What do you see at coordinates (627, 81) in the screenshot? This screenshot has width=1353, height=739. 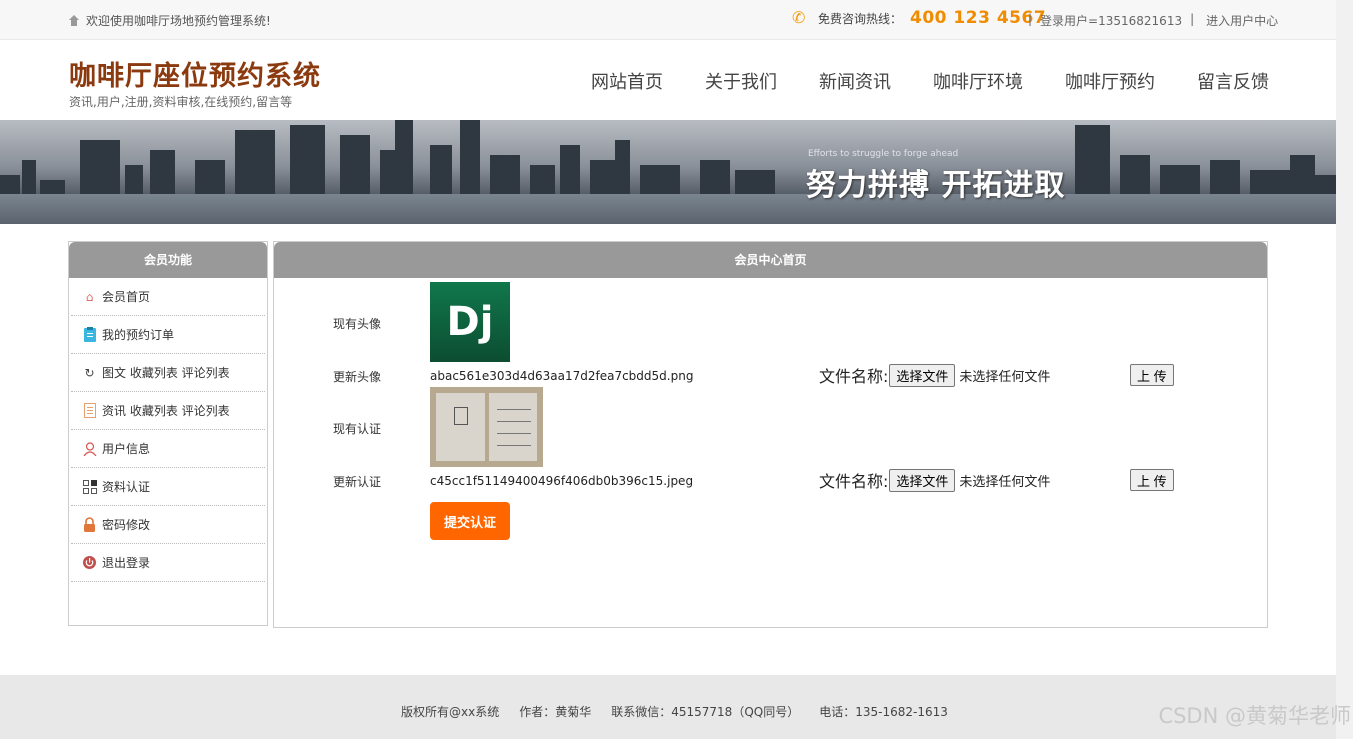 I see `nav-home: 网站首页` at bounding box center [627, 81].